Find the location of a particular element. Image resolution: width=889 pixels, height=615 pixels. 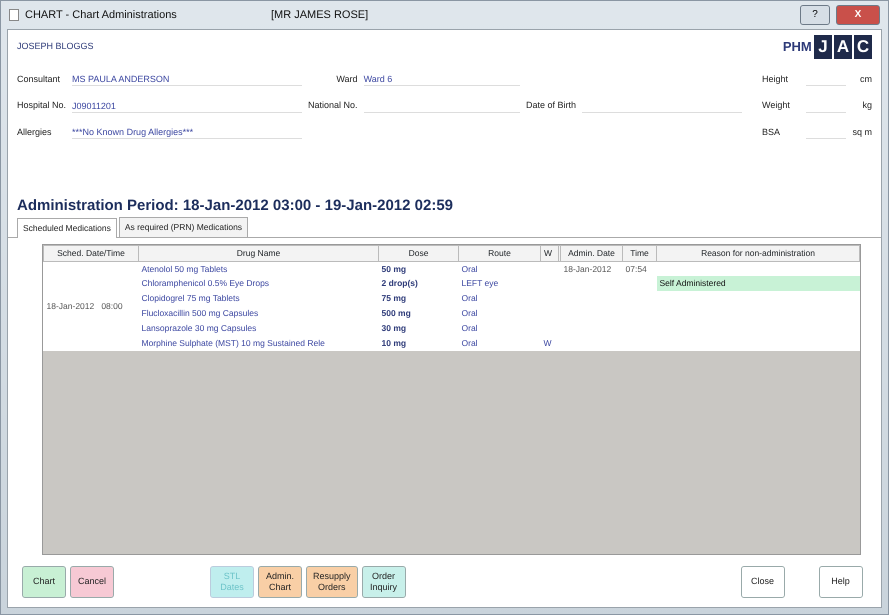

field-label: Allergies is located at coordinates (35, 132).